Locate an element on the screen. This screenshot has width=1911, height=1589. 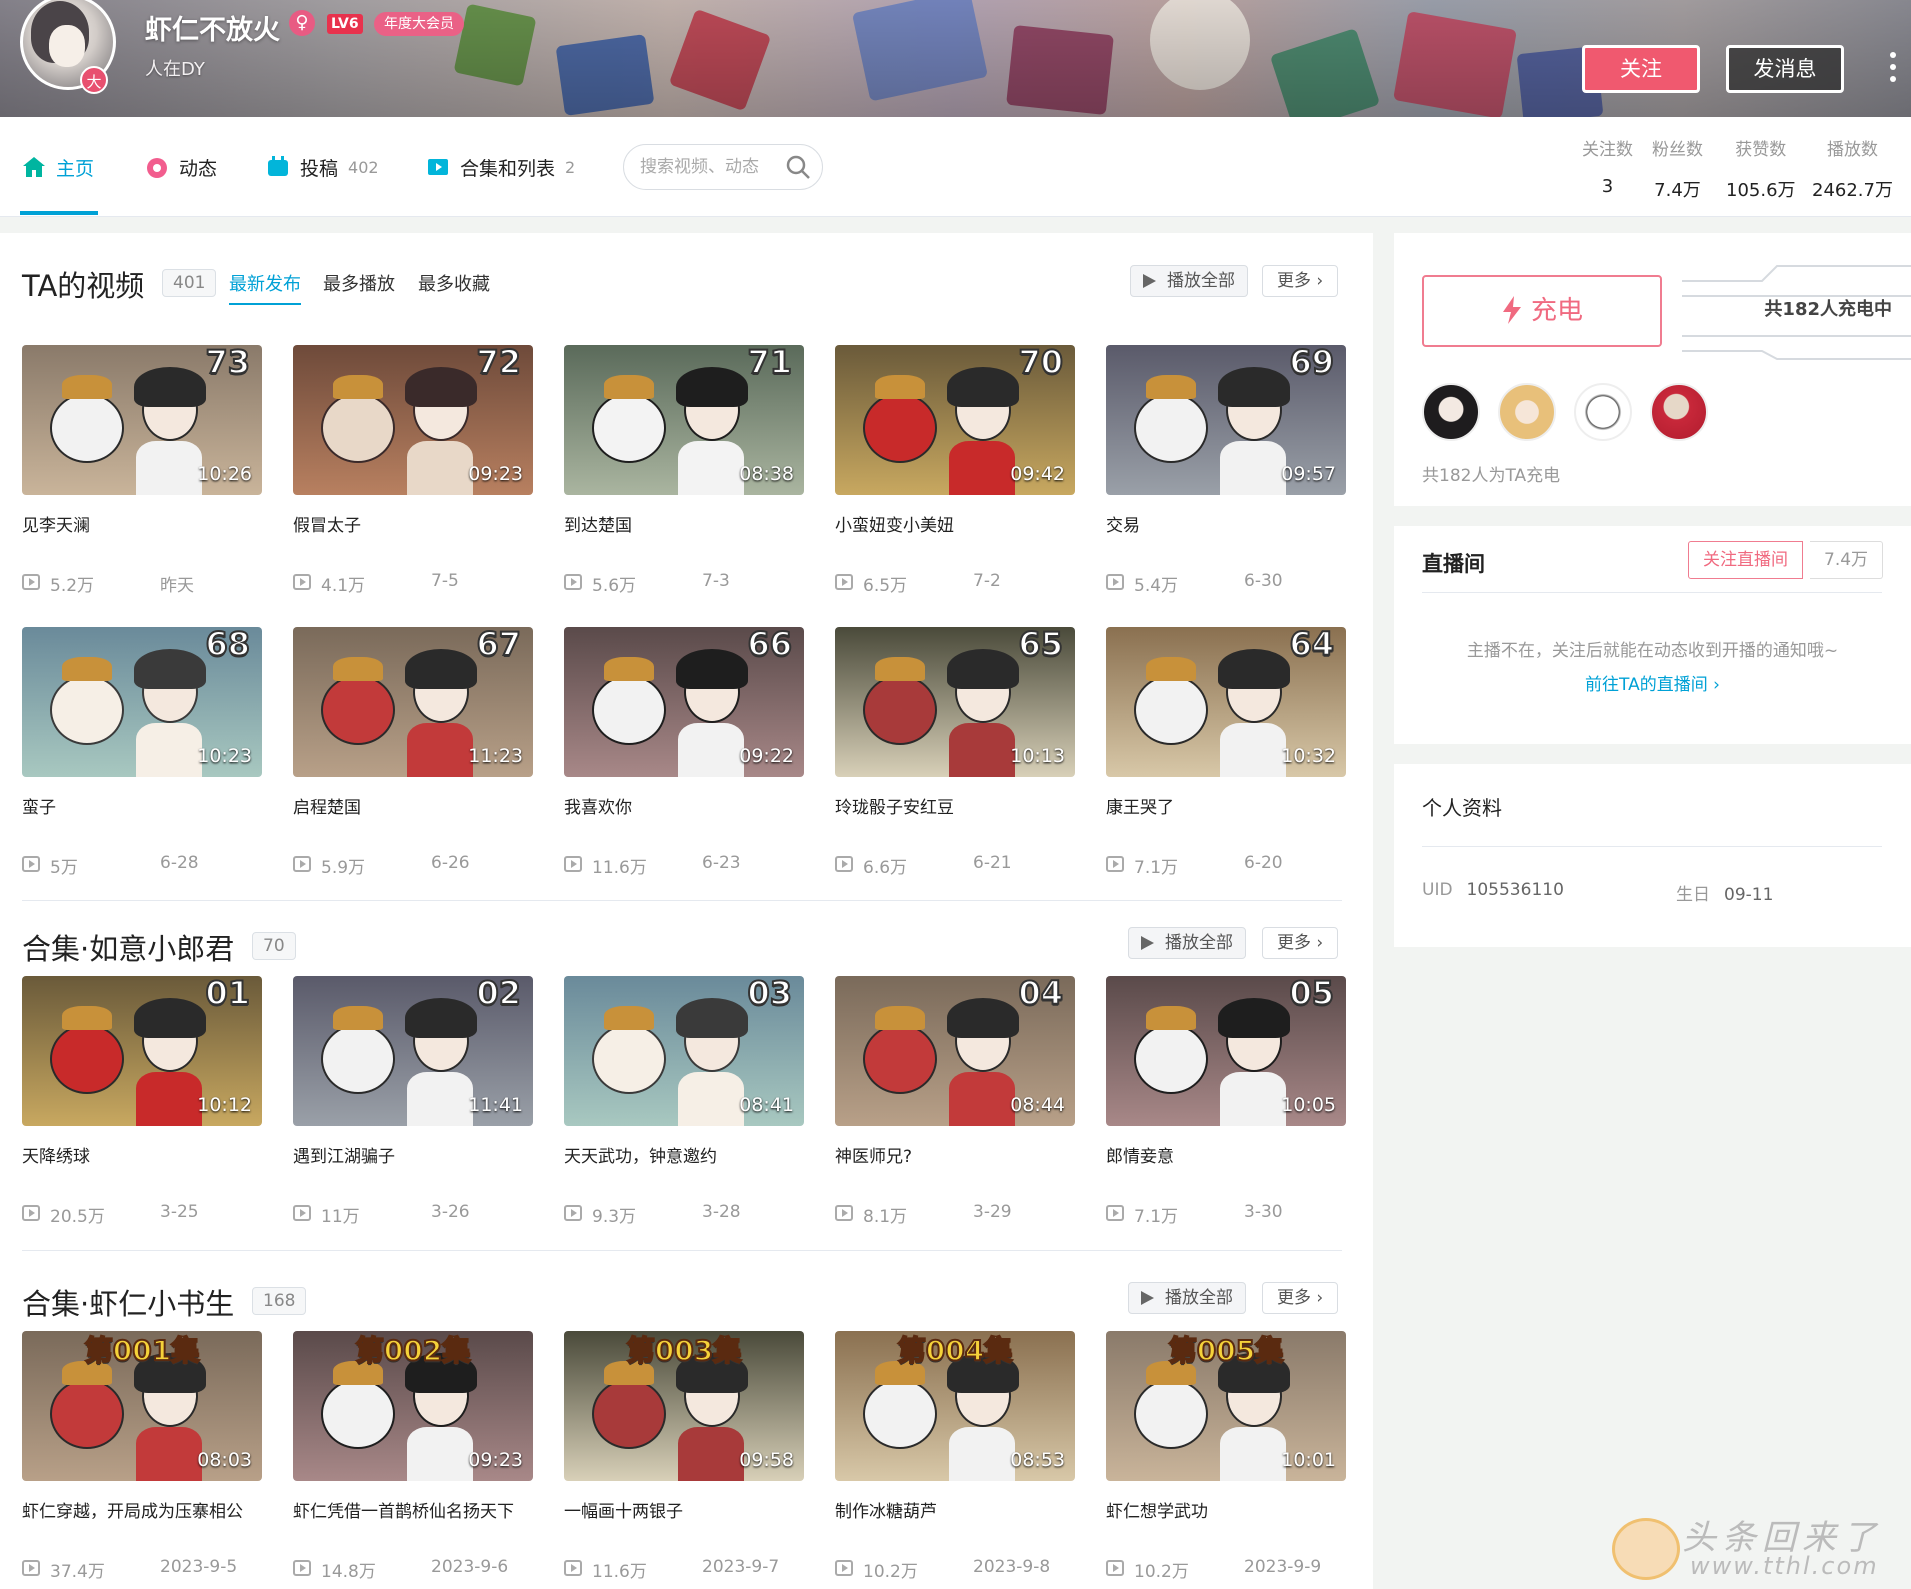
video-thumbnail: 66 09:22 is located at coordinates (684, 702).